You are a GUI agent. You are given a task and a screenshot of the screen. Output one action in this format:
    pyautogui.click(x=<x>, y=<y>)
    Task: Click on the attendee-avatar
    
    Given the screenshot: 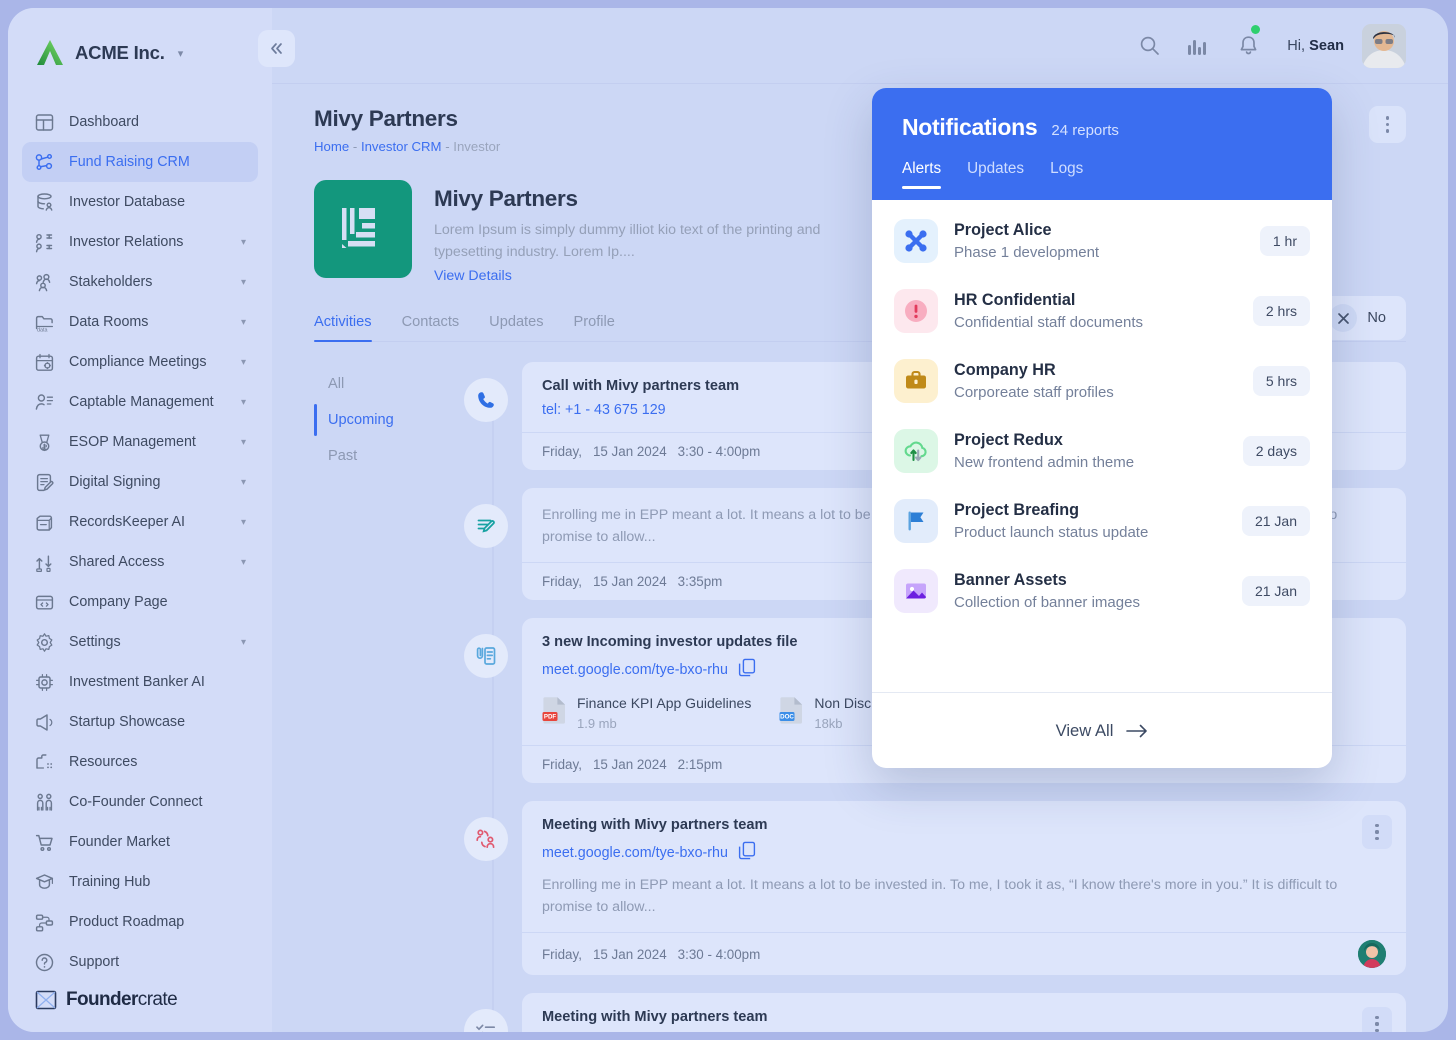 What is the action you would take?
    pyautogui.click(x=1372, y=954)
    